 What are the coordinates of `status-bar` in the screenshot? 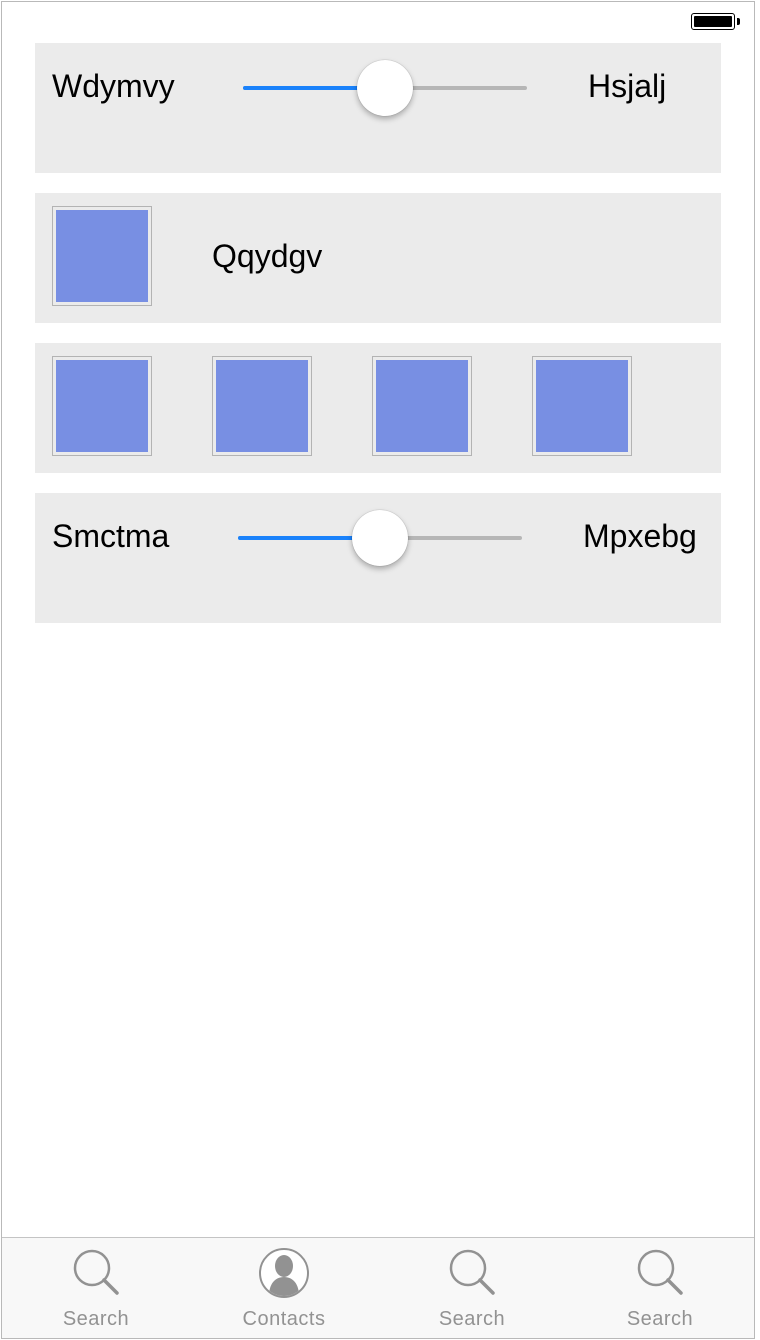 It's located at (378, 22).